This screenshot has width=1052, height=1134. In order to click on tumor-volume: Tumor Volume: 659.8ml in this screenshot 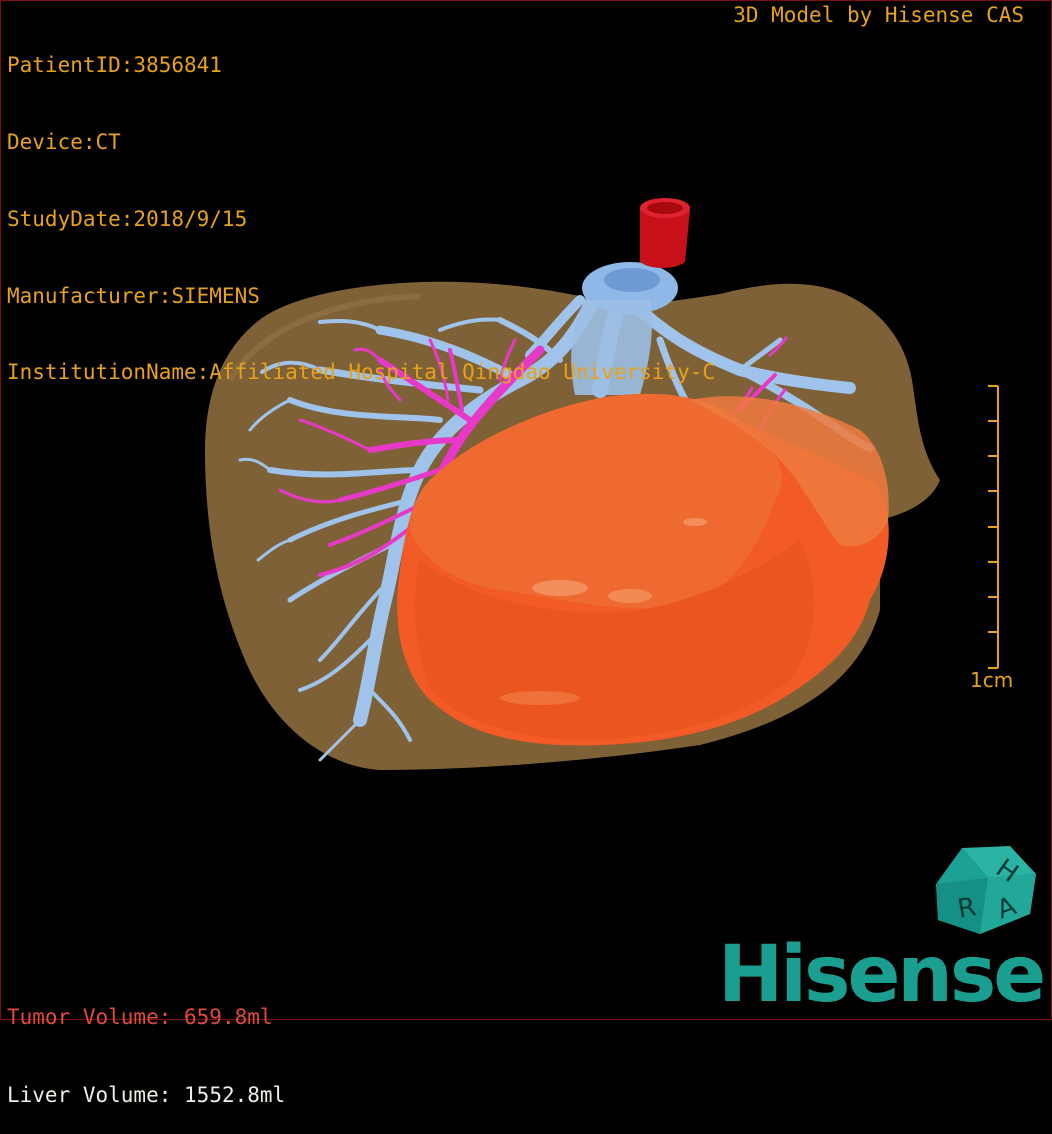, I will do `click(146, 1017)`.